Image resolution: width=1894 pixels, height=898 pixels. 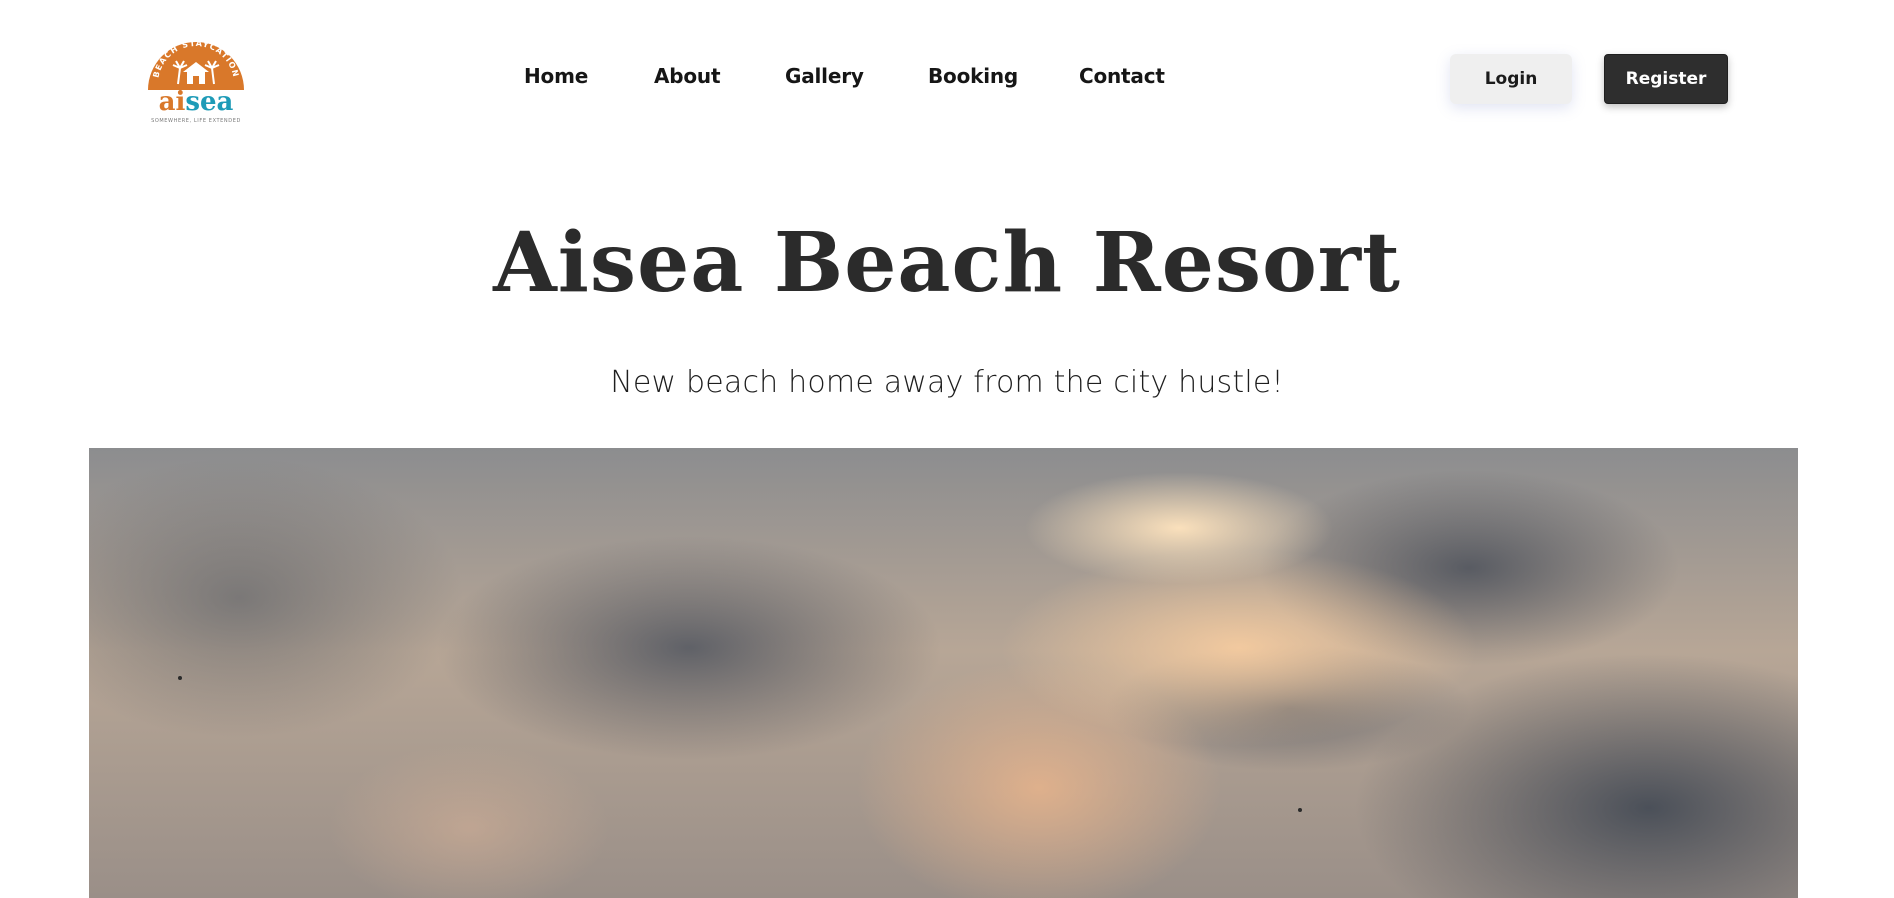 What do you see at coordinates (973, 76) in the screenshot?
I see `nav-item-booking: Booking` at bounding box center [973, 76].